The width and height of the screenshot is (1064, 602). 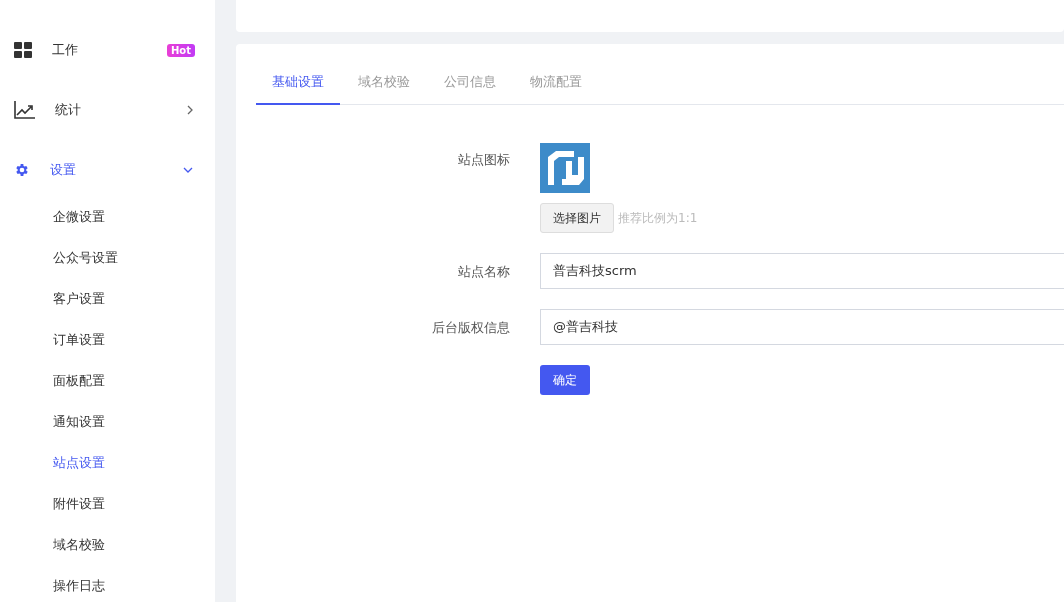 I want to click on menu-item: 工作 Hot, so click(x=107, y=50).